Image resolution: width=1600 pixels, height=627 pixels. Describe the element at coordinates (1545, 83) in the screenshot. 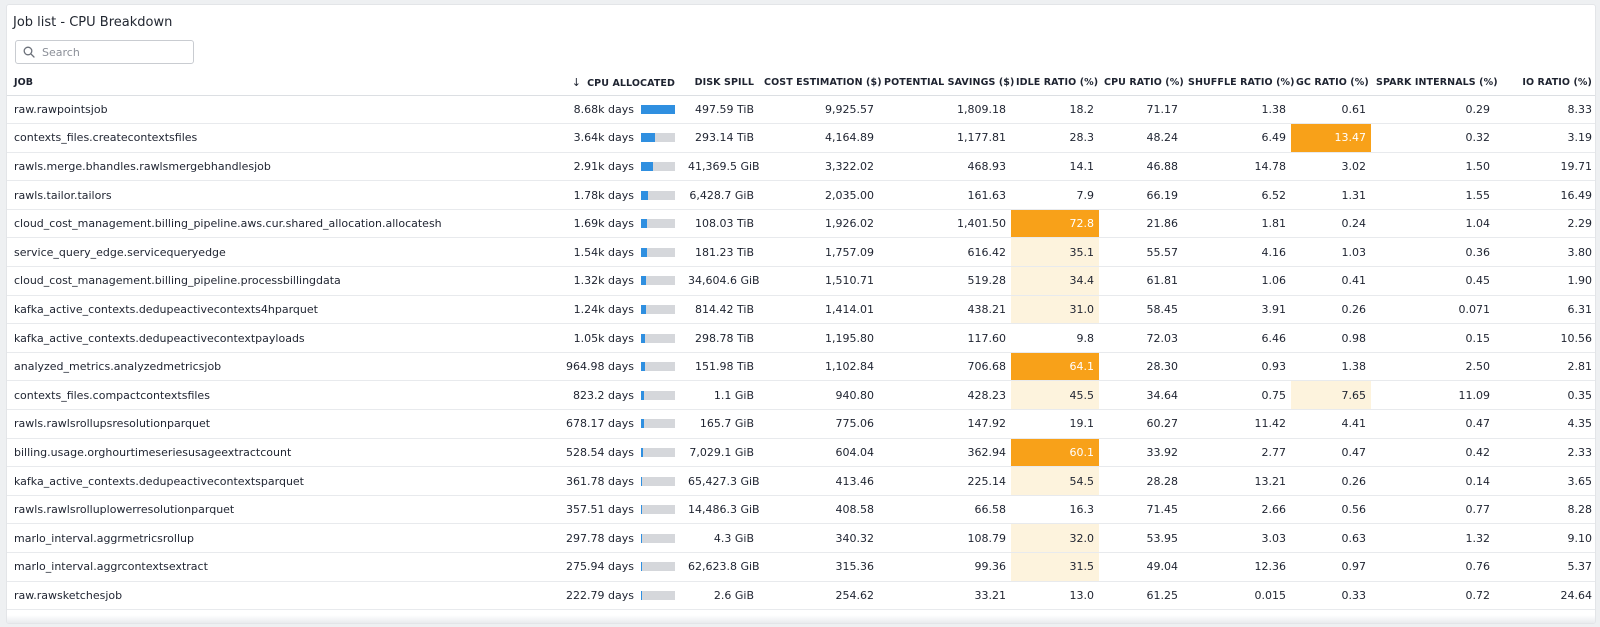

I see `column-header-io-ratio: IO RATIO (%)` at that location.